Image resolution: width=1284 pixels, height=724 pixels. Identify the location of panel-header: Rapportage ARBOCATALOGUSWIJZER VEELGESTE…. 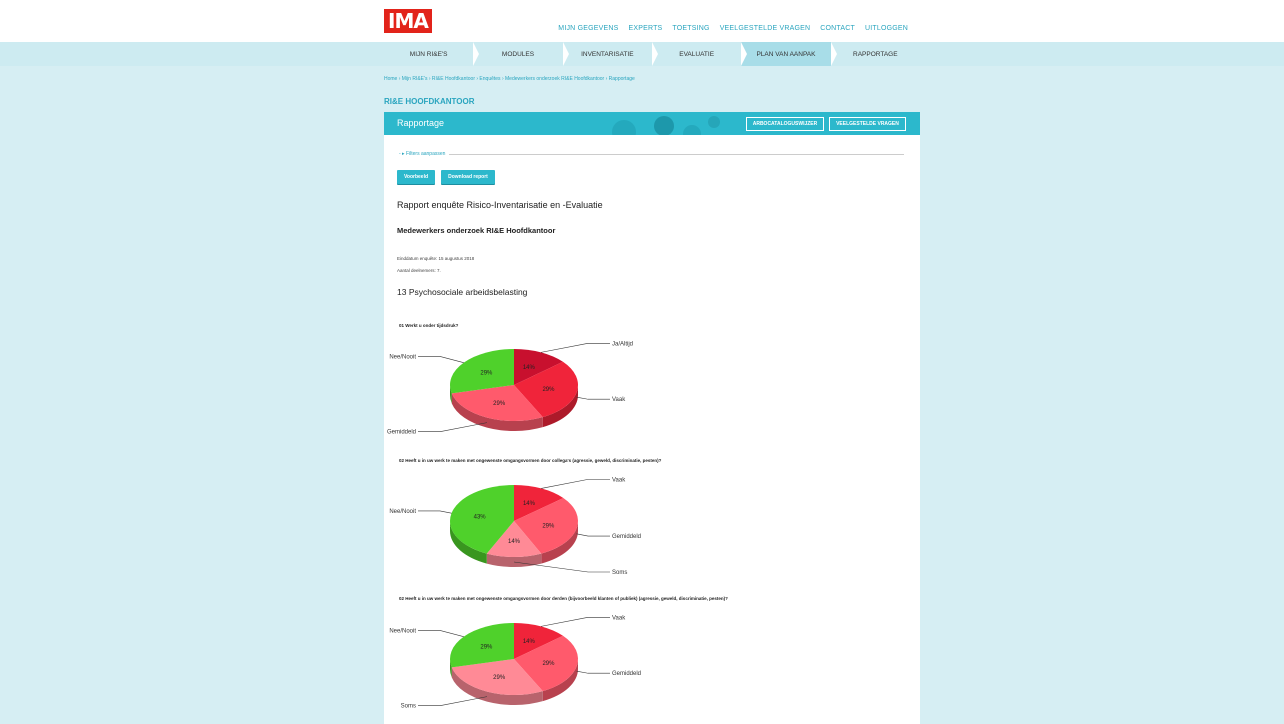
(652, 123).